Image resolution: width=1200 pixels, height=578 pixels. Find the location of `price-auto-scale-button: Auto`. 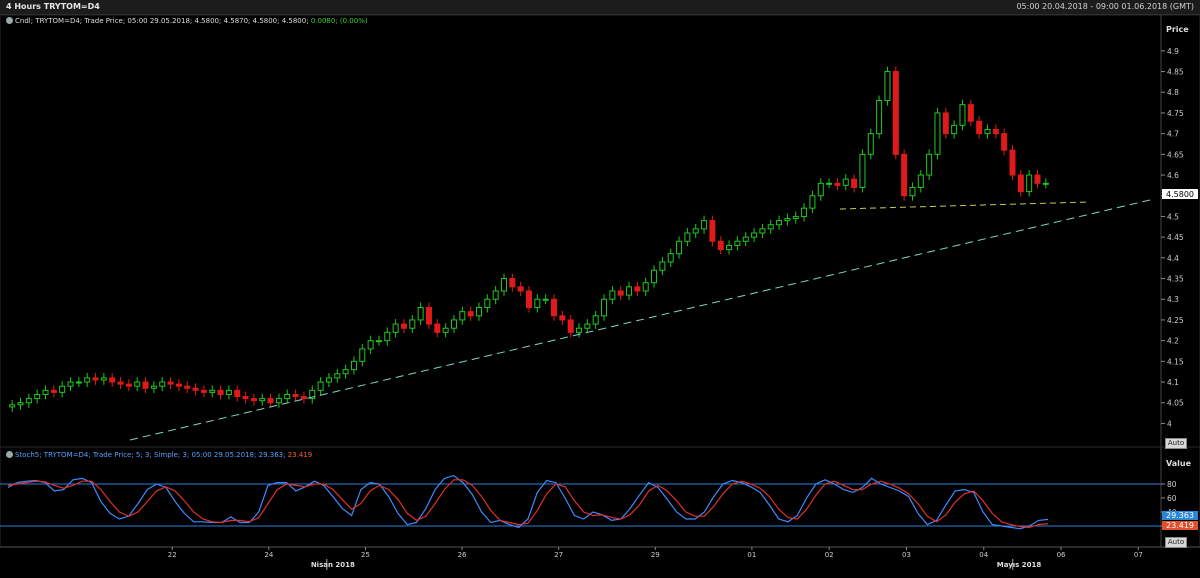

price-auto-scale-button: Auto is located at coordinates (1176, 443).